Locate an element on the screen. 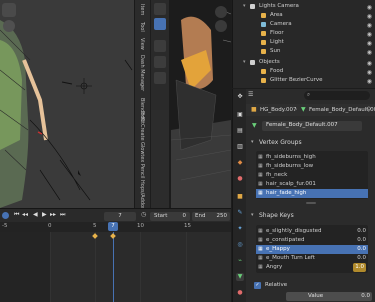 Image resolution: width=375 pixels, height=302 pixels. list-item: ▦ fh_sideburns_low is located at coordinates (312, 166).